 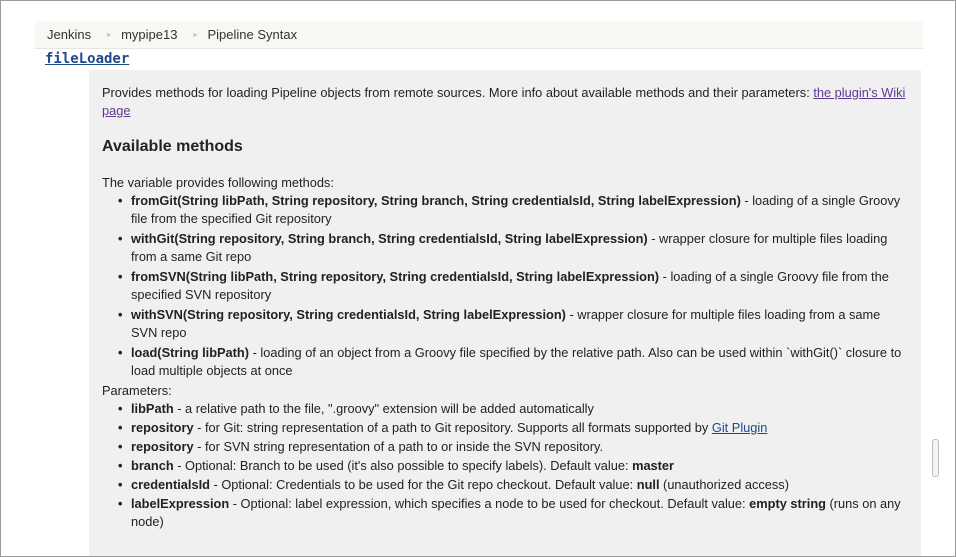 I want to click on breadcrumb: Jenkins ▸ mypipe13 ▸ Pipeline Syntax, so click(x=479, y=35).